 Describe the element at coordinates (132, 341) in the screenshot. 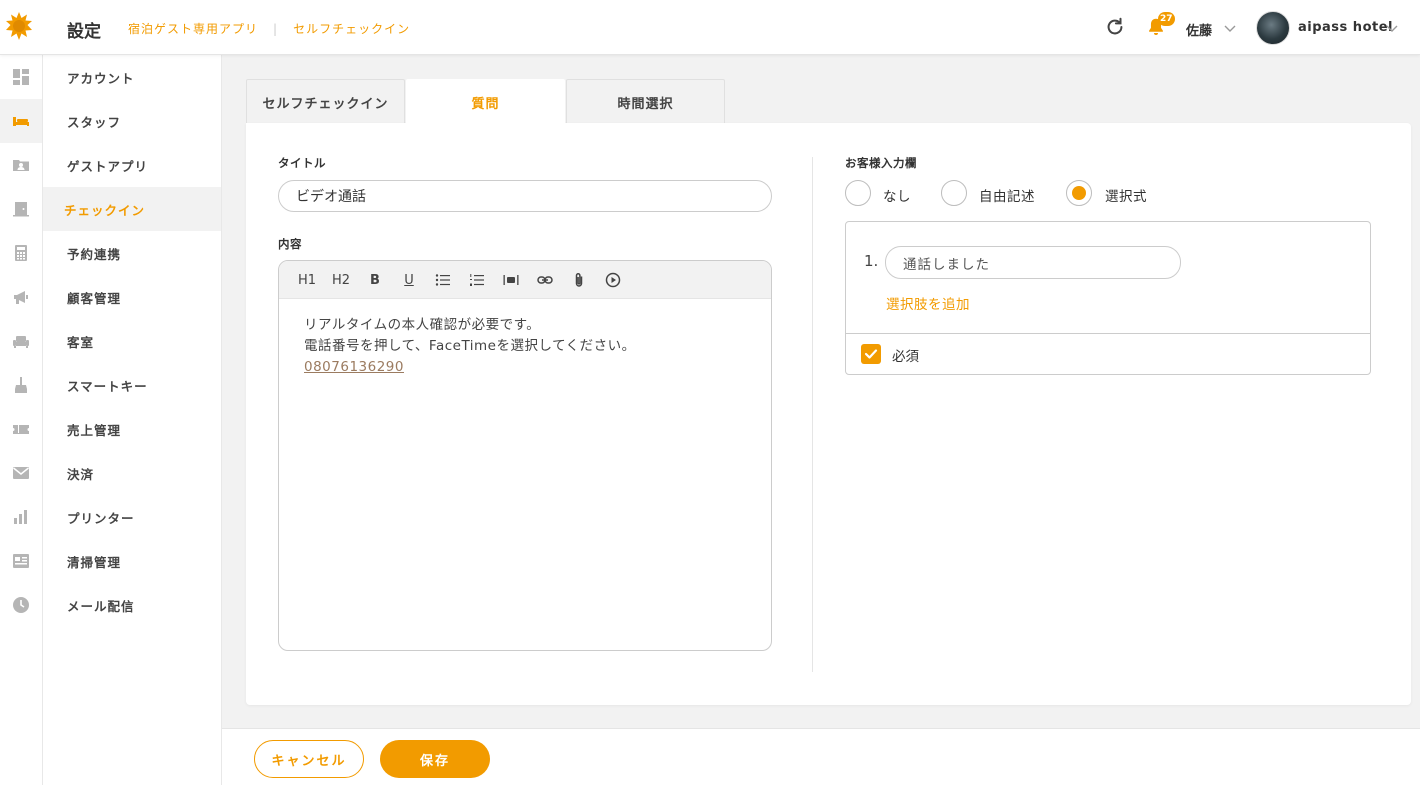

I see `menu-item-rooms: 客室` at that location.